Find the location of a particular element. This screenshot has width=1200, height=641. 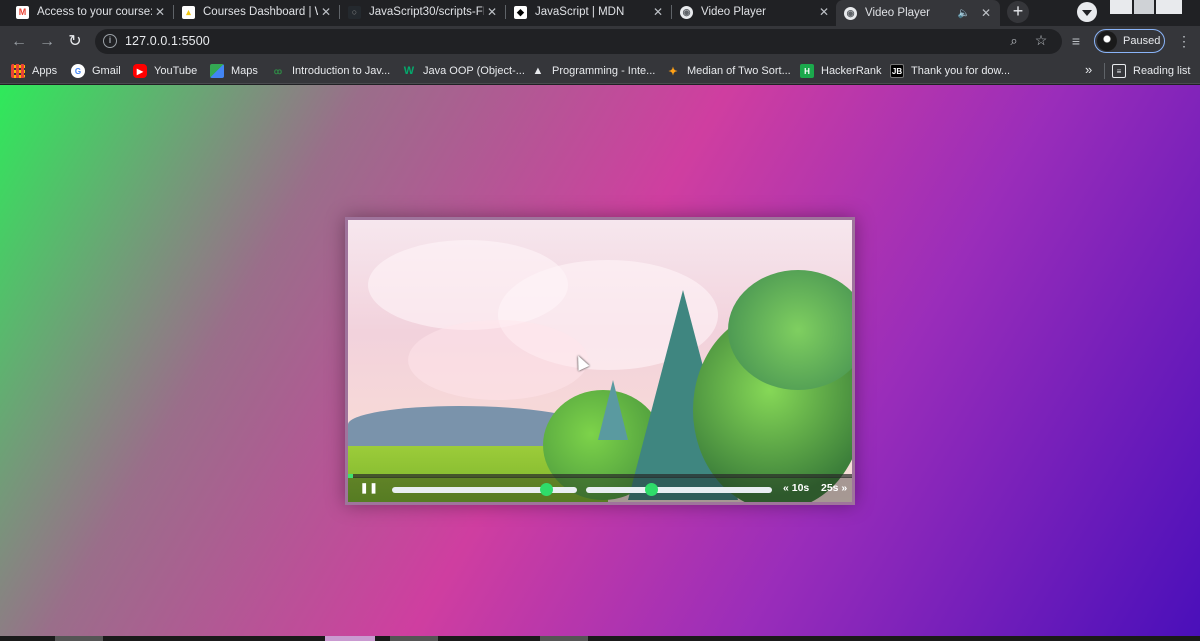

tab-0: M Access to your course: ✕ is located at coordinates (91, 12).